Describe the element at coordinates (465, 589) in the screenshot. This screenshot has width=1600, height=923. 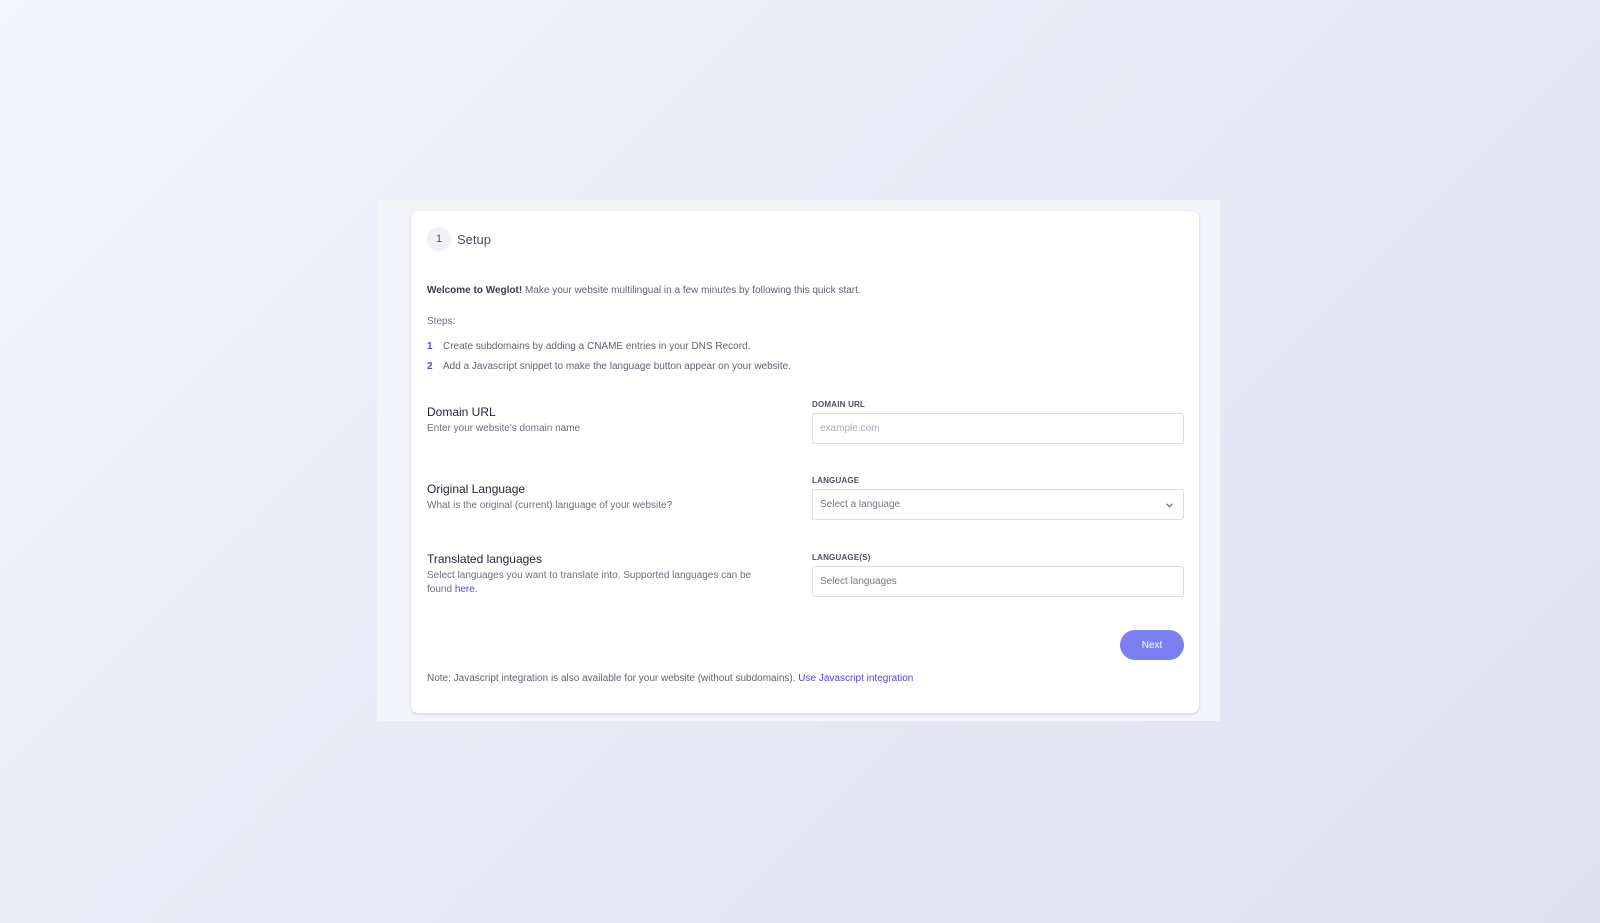
I see `supported-languages-link: here` at that location.